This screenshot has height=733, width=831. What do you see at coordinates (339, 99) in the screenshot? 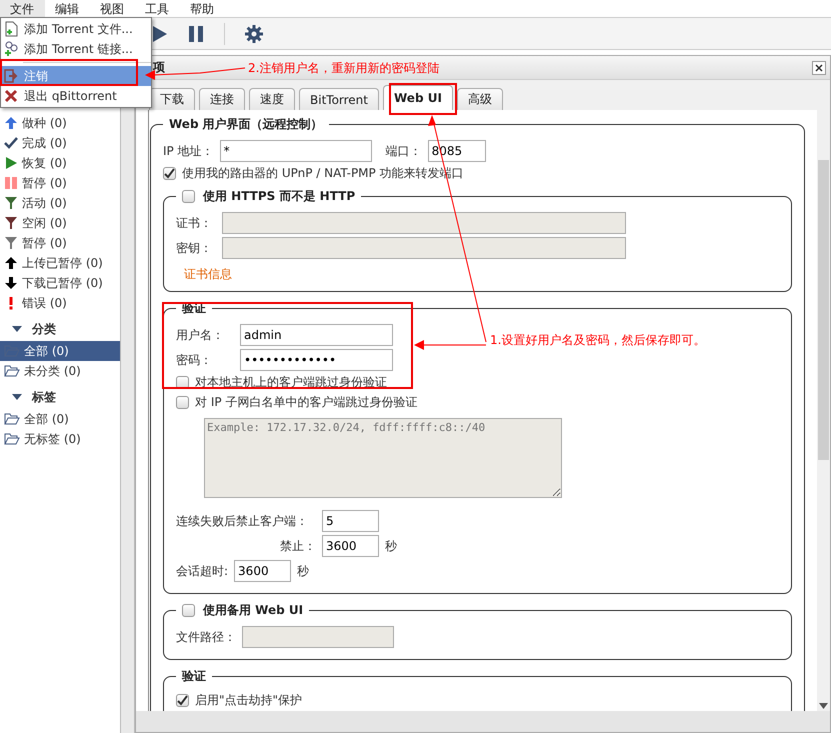
I see `tab: BitTorrent` at bounding box center [339, 99].